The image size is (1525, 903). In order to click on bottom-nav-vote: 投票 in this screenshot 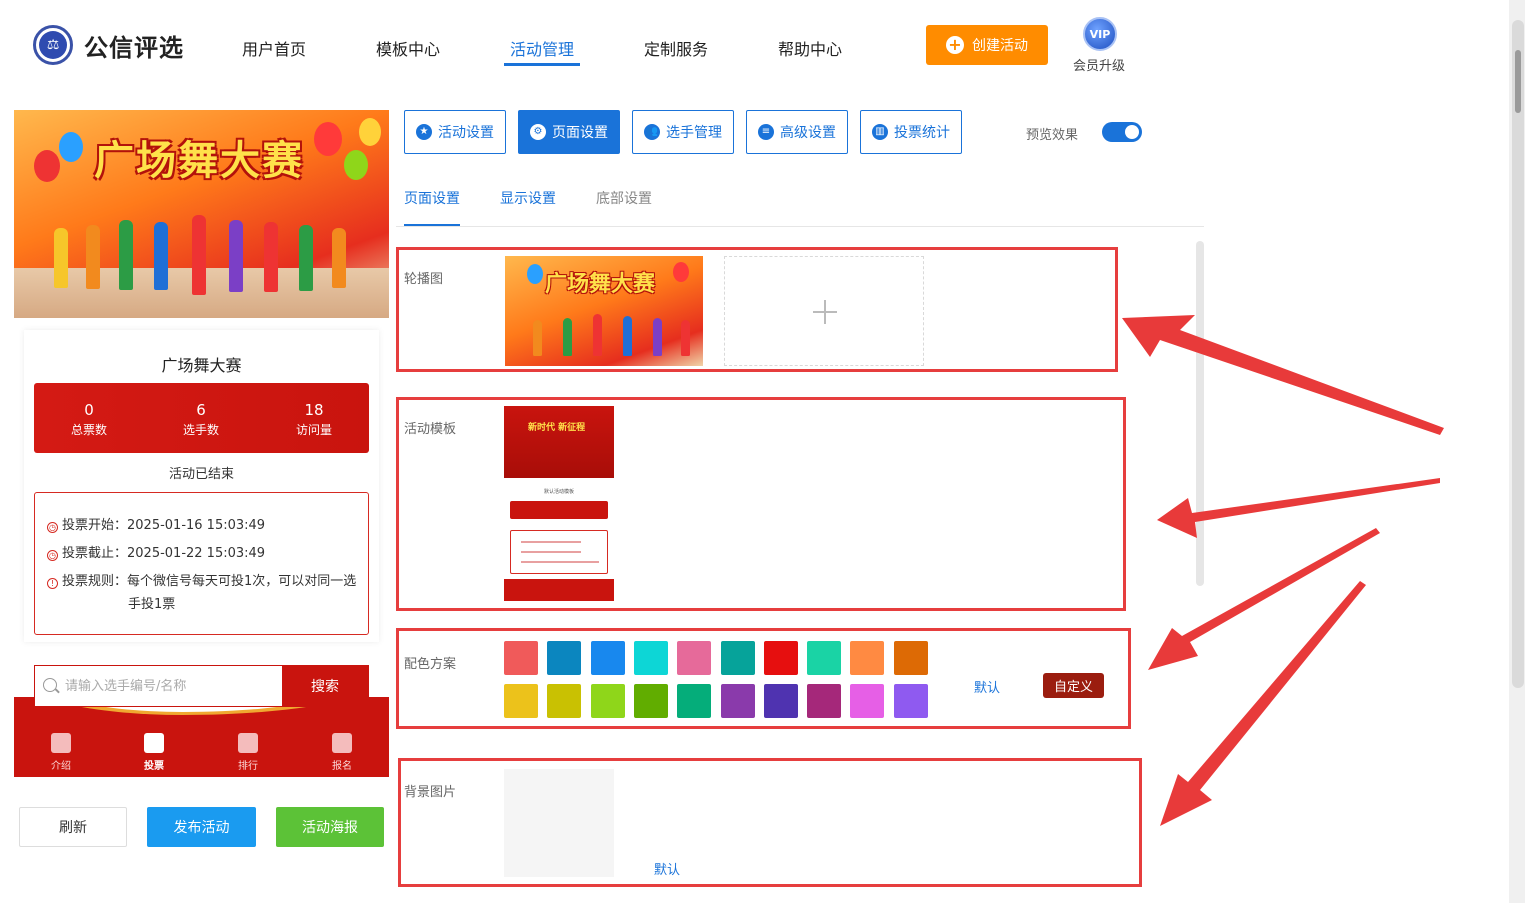, I will do `click(154, 752)`.